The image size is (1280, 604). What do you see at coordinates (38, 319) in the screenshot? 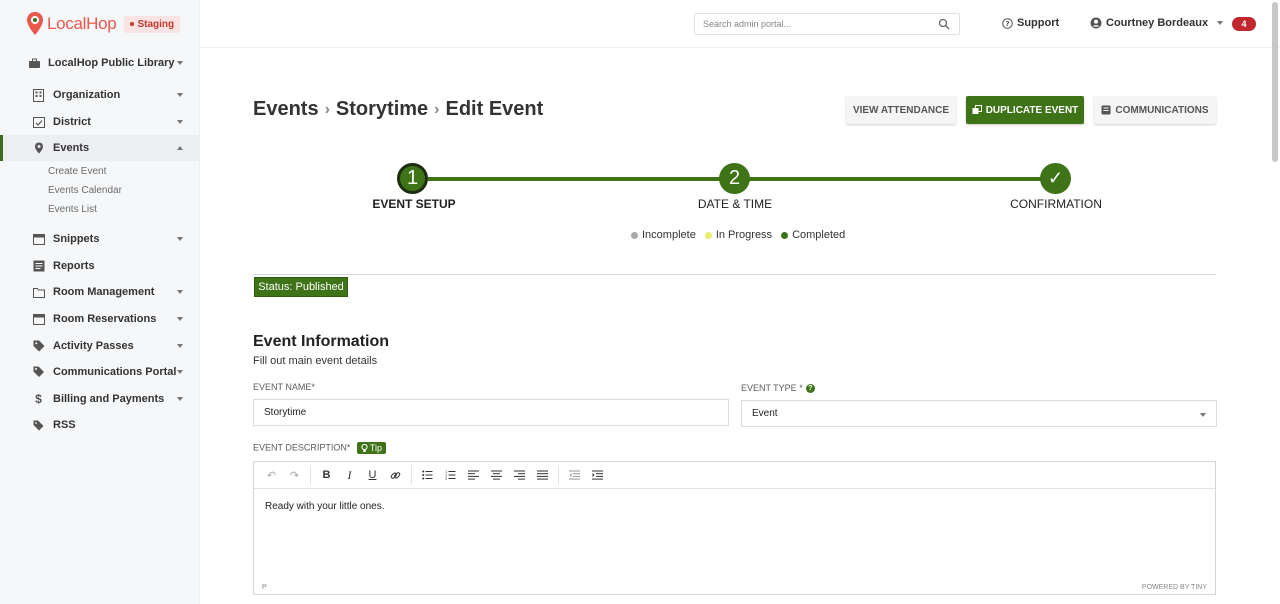
I see `calendar-icon` at bounding box center [38, 319].